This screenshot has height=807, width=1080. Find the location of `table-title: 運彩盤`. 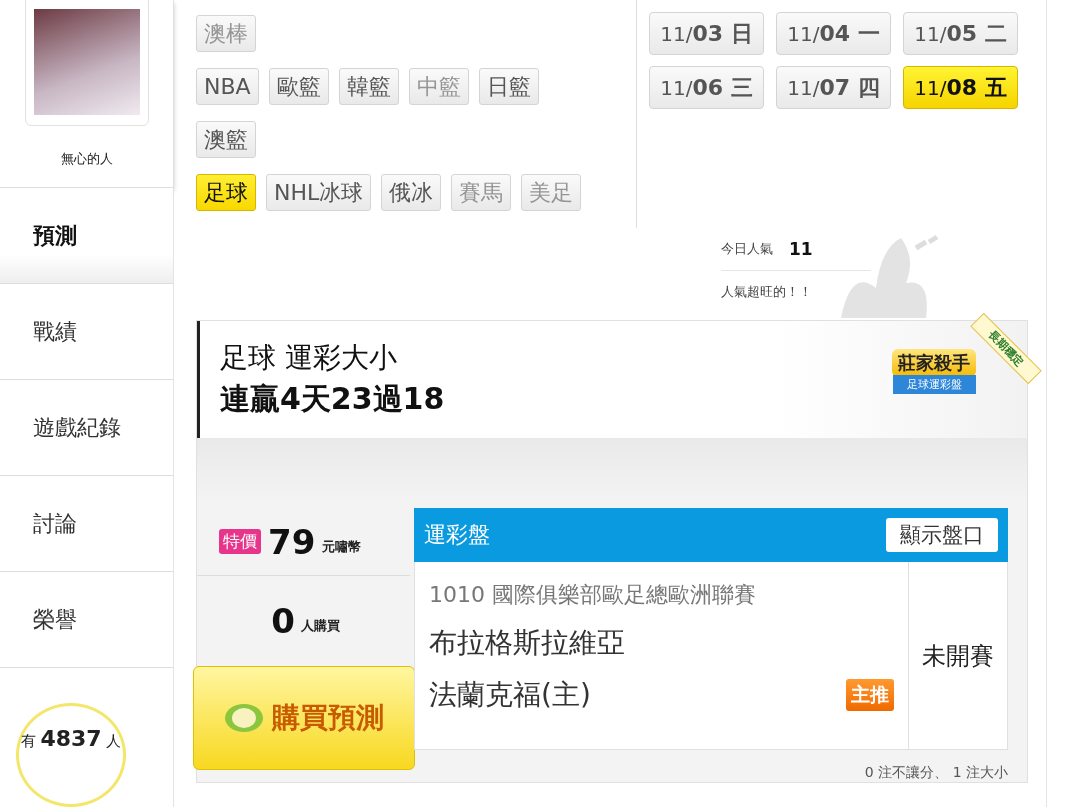

table-title: 運彩盤 is located at coordinates (457, 535).